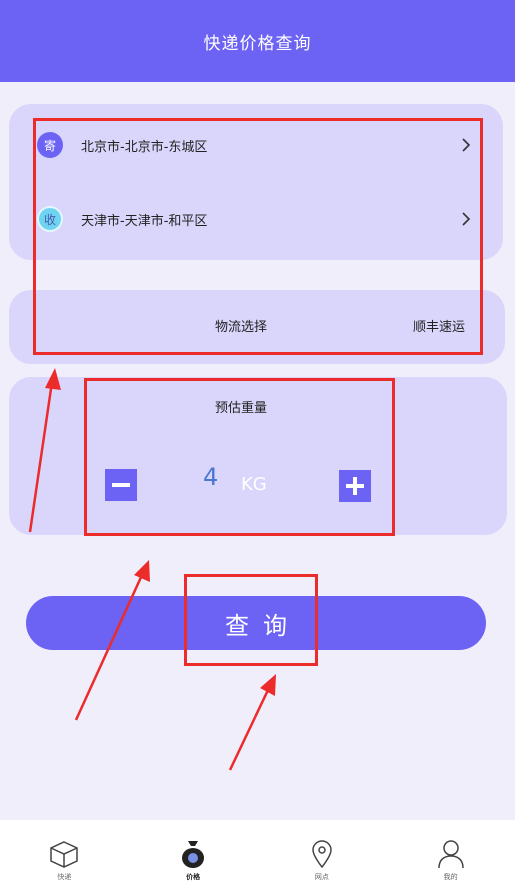 The height and width of the screenshot is (896, 515). Describe the element at coordinates (241, 327) in the screenshot. I see `logistics-label: 物流选择` at that location.